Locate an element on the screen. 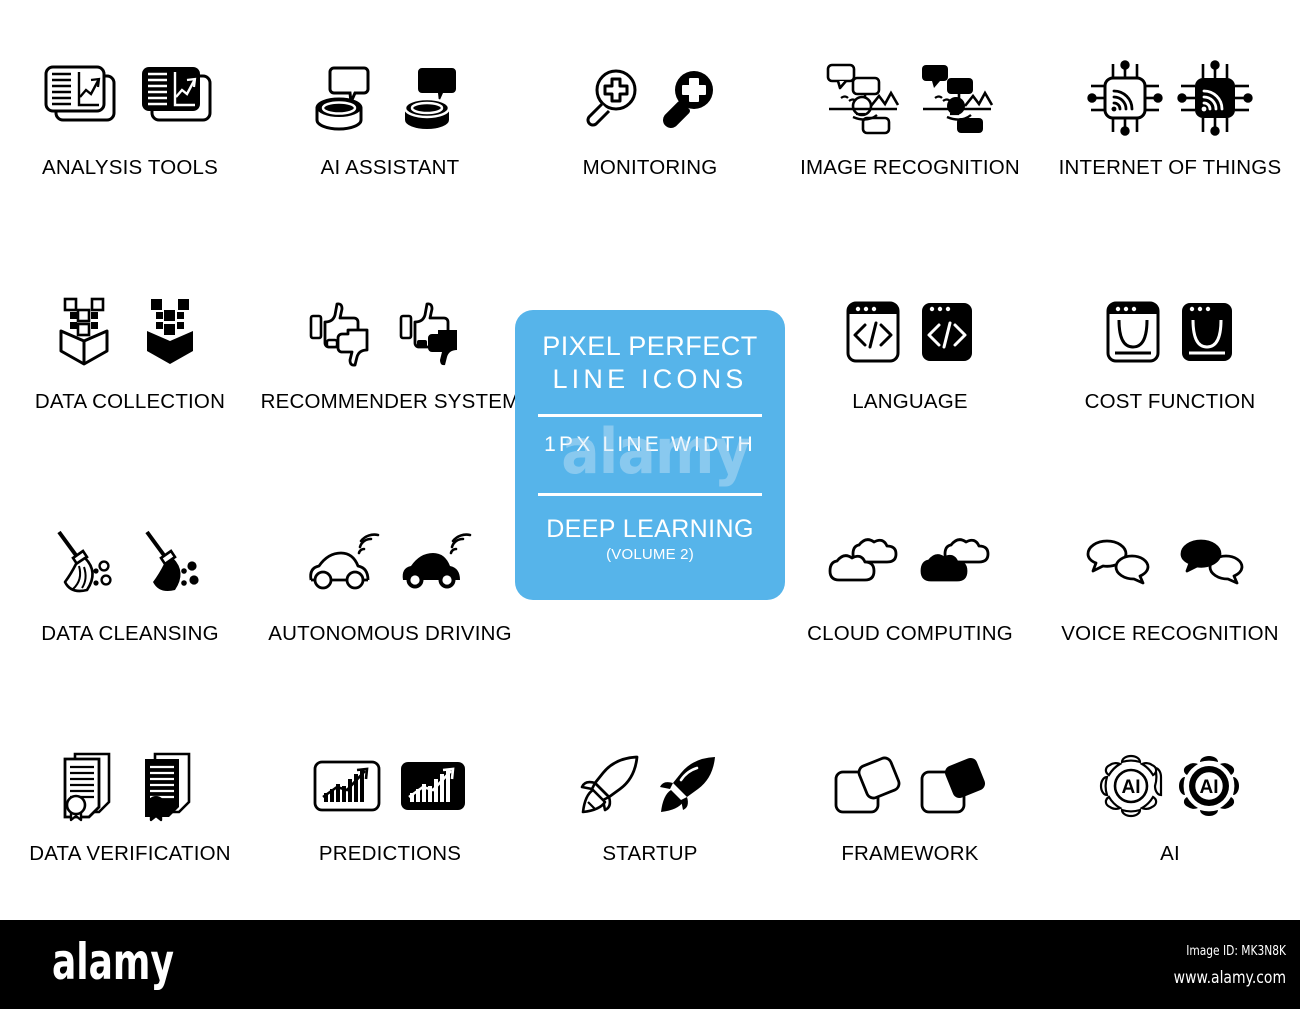 Image resolution: width=1300 pixels, height=1009 pixels. icon-label: MONITORING is located at coordinates (650, 167).